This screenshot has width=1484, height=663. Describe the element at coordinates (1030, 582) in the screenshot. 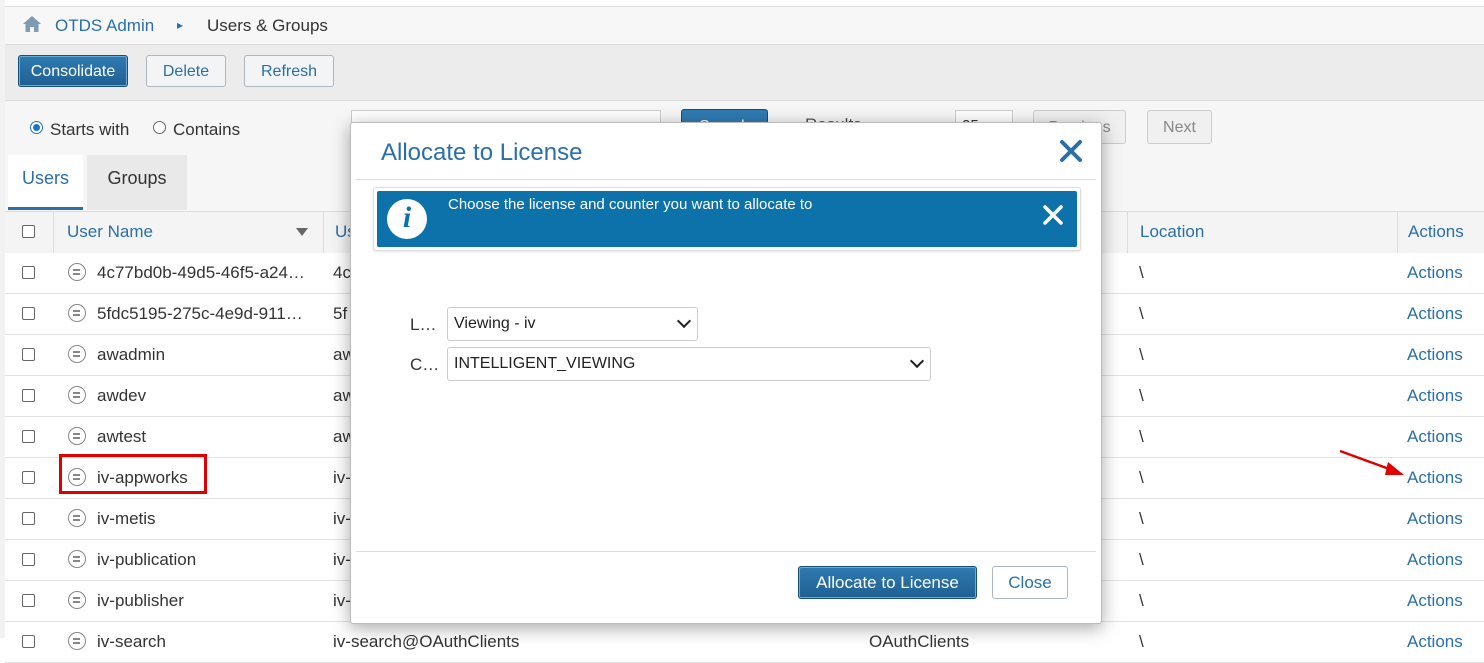

I see `close-button: Close` at that location.